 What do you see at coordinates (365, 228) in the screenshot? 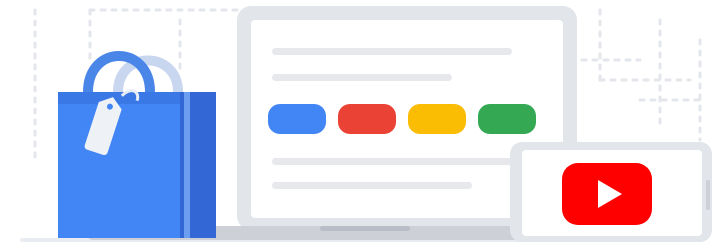
I see `laptop-notch` at bounding box center [365, 228].